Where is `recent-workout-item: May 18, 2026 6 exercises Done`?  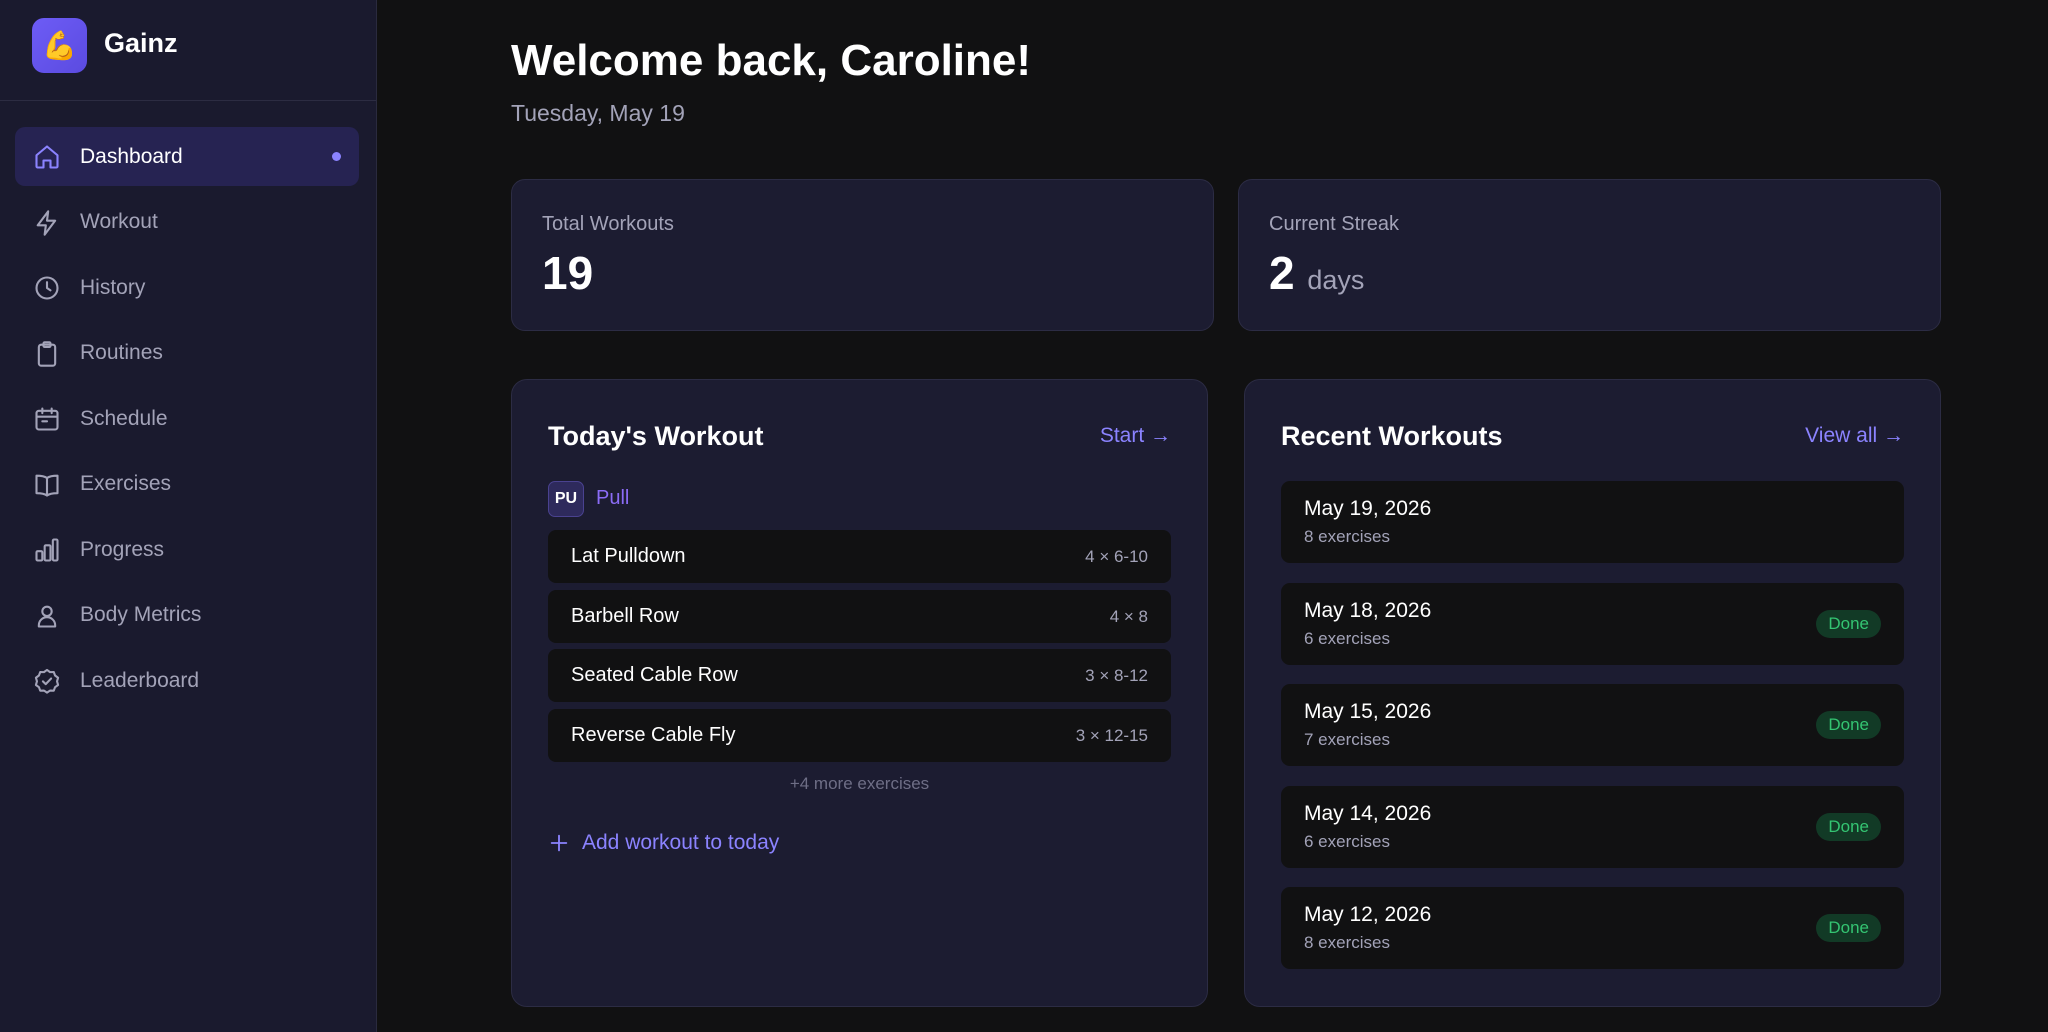
recent-workout-item: May 18, 2026 6 exercises Done is located at coordinates (1592, 623).